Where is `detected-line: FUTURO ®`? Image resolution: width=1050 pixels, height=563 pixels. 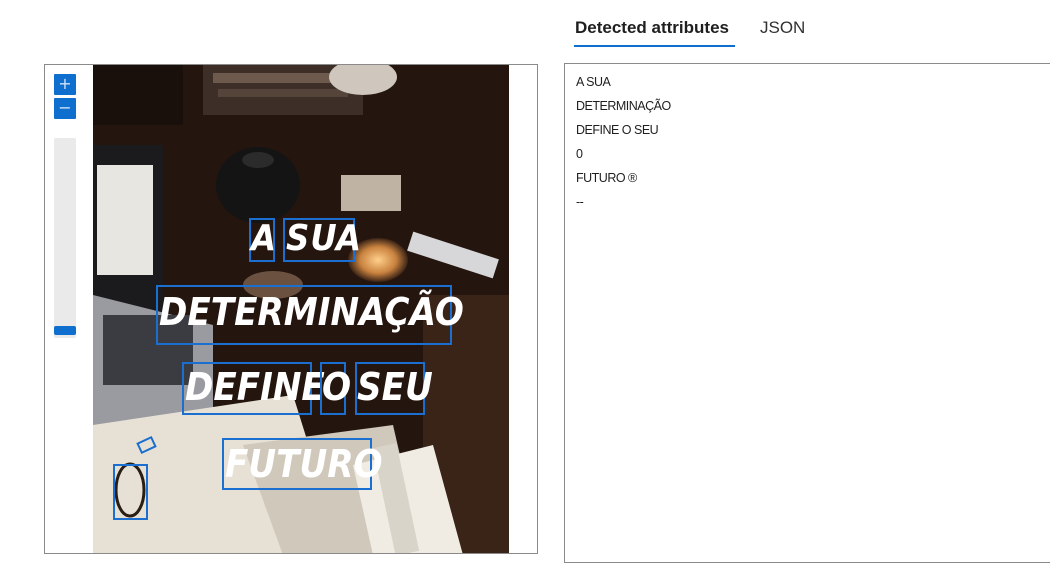
detected-line: FUTURO ® is located at coordinates (606, 178).